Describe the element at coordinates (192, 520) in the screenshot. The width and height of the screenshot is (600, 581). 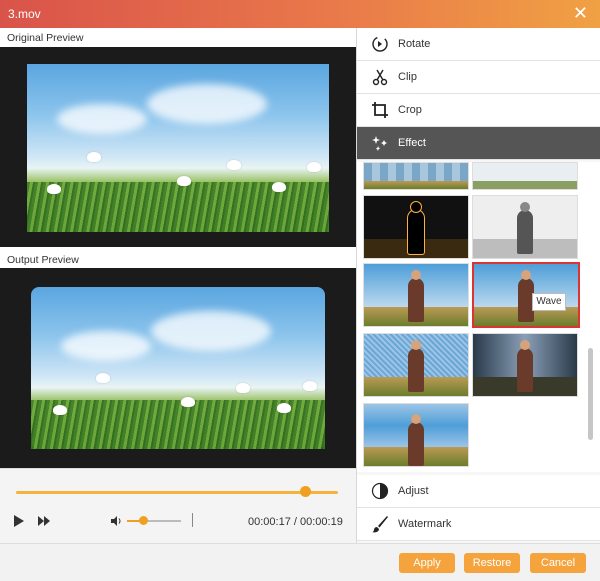
I see `control-divider` at that location.